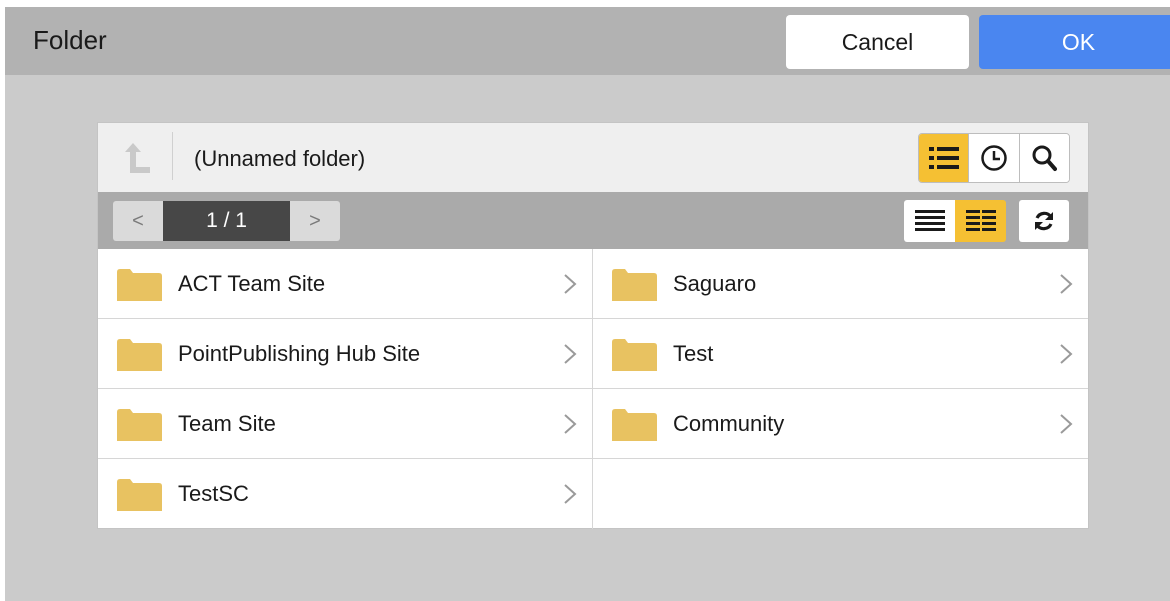  Describe the element at coordinates (877, 42) in the screenshot. I see `cancel-button: Cancel` at that location.